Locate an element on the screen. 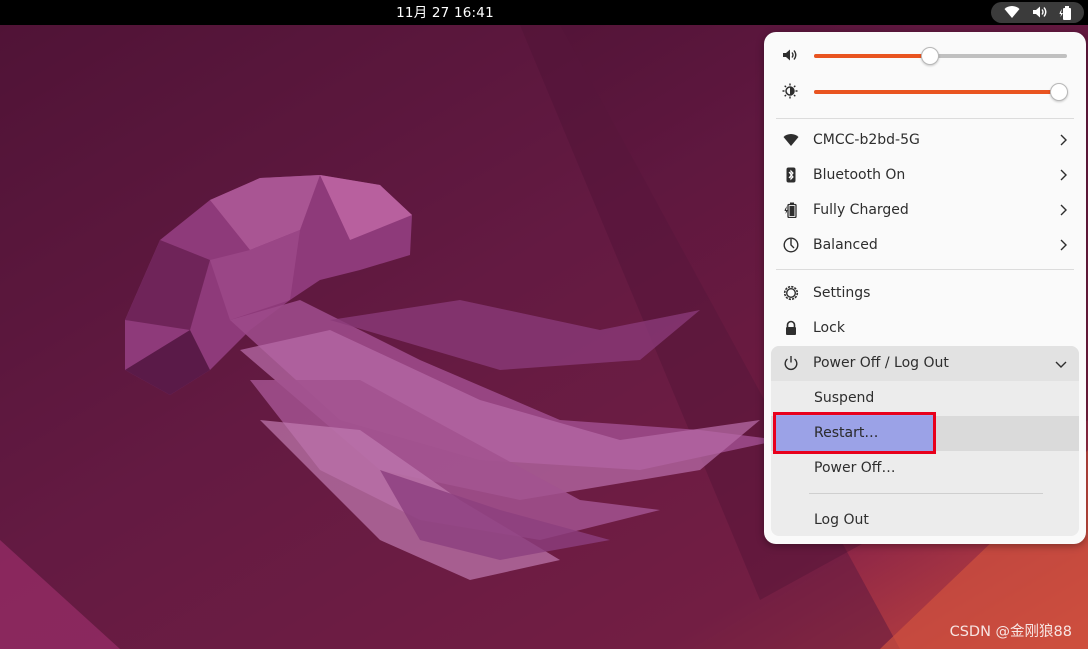  settings-item: Settings is located at coordinates (925, 293).